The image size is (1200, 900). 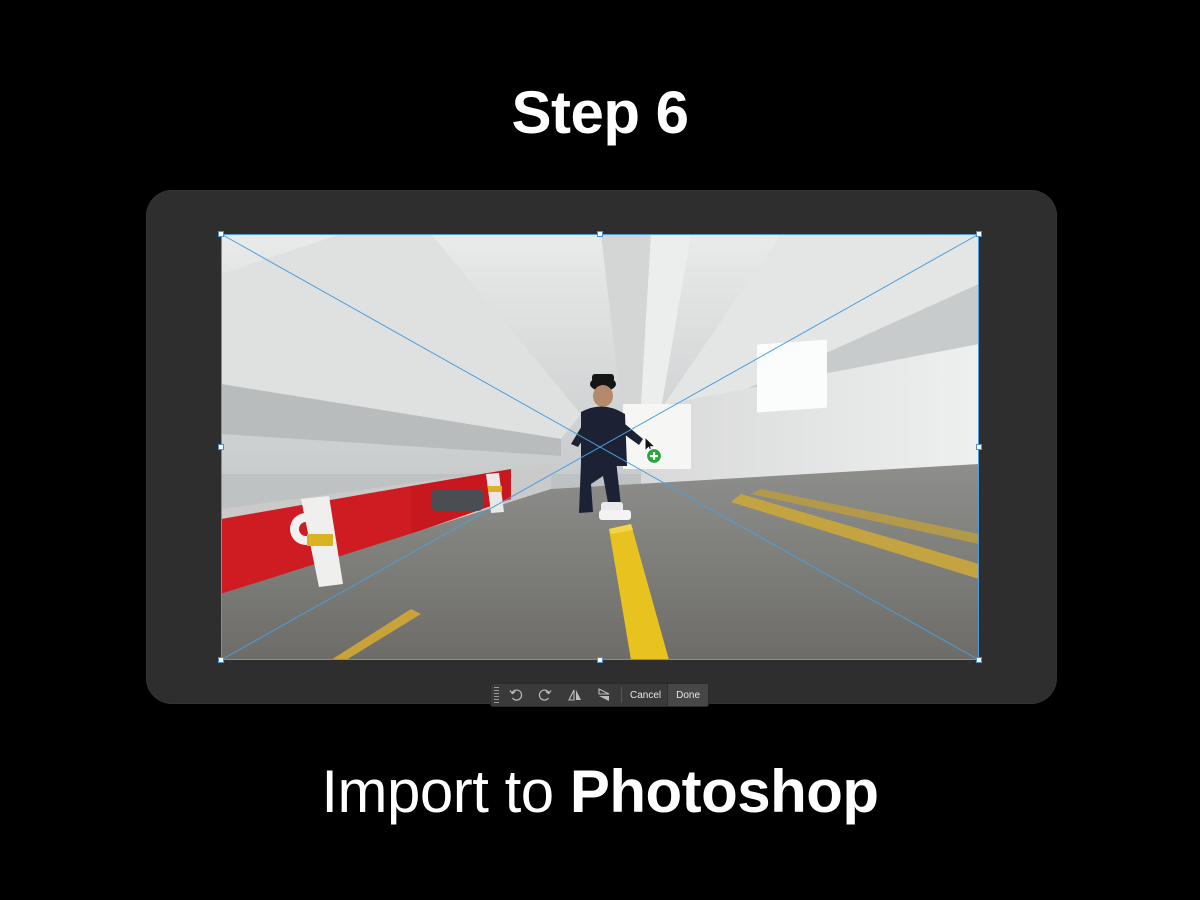 What do you see at coordinates (724, 791) in the screenshot?
I see `caption-emphasis: Photoshop` at bounding box center [724, 791].